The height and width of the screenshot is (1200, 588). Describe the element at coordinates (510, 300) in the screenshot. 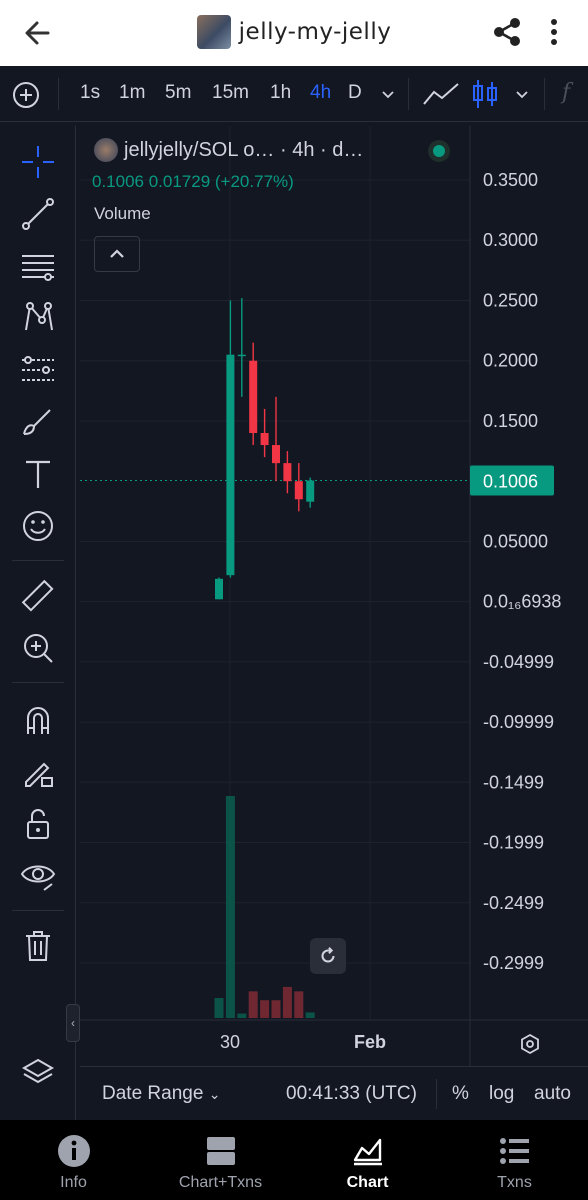

I see `price-tick-label: 0.2500` at that location.